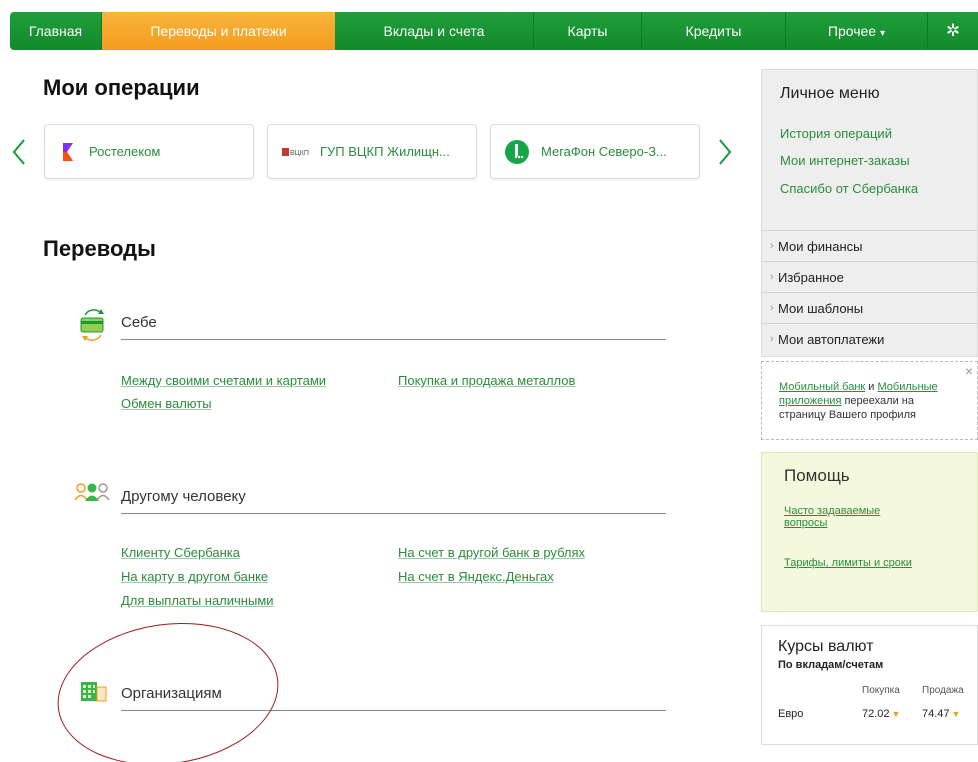 The width and height of the screenshot is (978, 762). What do you see at coordinates (486, 380) in the screenshot?
I see `link-metals: Покупка и продажа металлов` at bounding box center [486, 380].